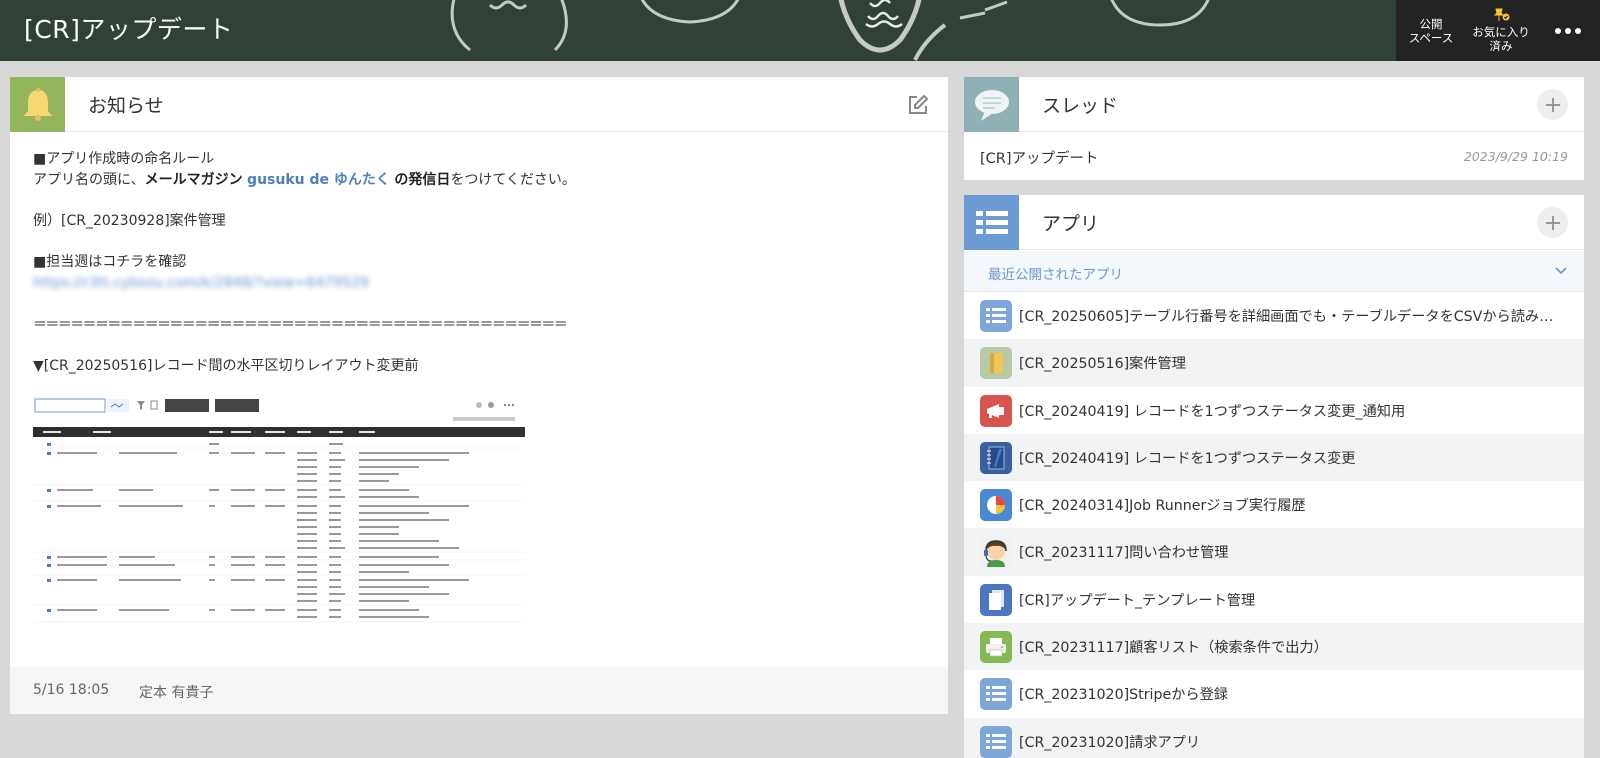  What do you see at coordinates (1561, 271) in the screenshot?
I see `chevron-down-icon` at bounding box center [1561, 271].